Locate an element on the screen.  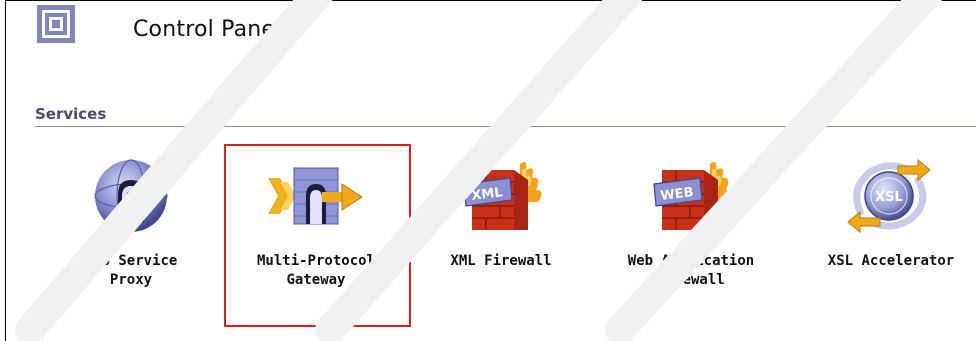
service-multi-protocol-gateway: Multi-Protocol Gateway is located at coordinates (316, 223).